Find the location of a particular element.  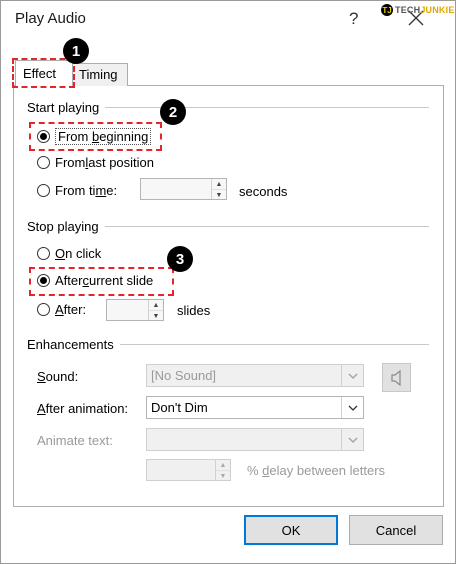

annotation-box-from-beginning is located at coordinates (95, 136).